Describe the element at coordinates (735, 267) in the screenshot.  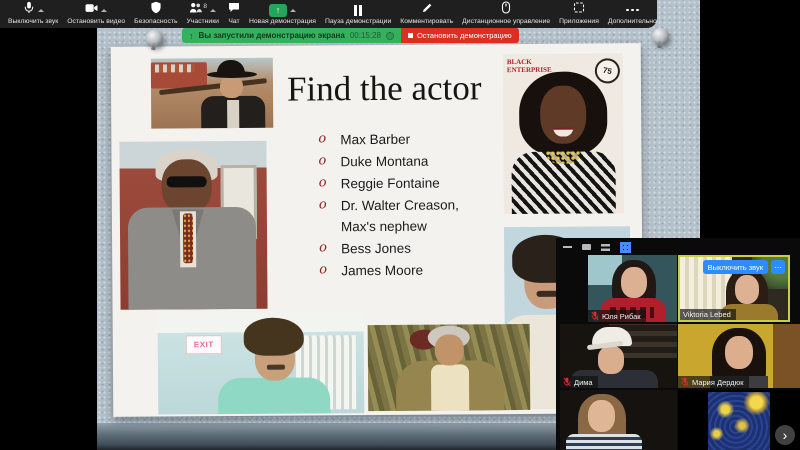
I see `mute-participant-button: Выключить звук` at that location.